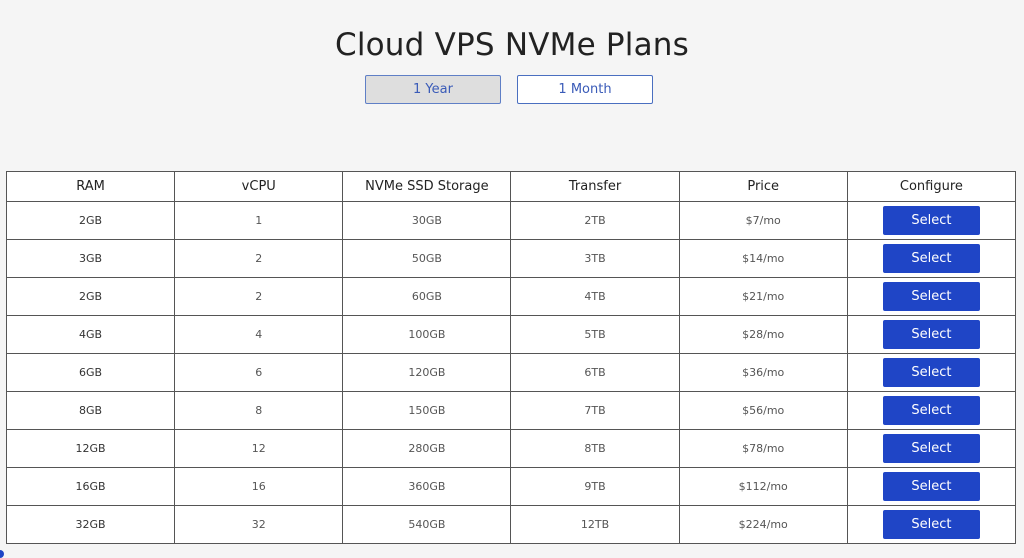 The height and width of the screenshot is (558, 1024). I want to click on table-row: 3GB 2 50GB 3TB $14/mo Select, so click(511, 258).